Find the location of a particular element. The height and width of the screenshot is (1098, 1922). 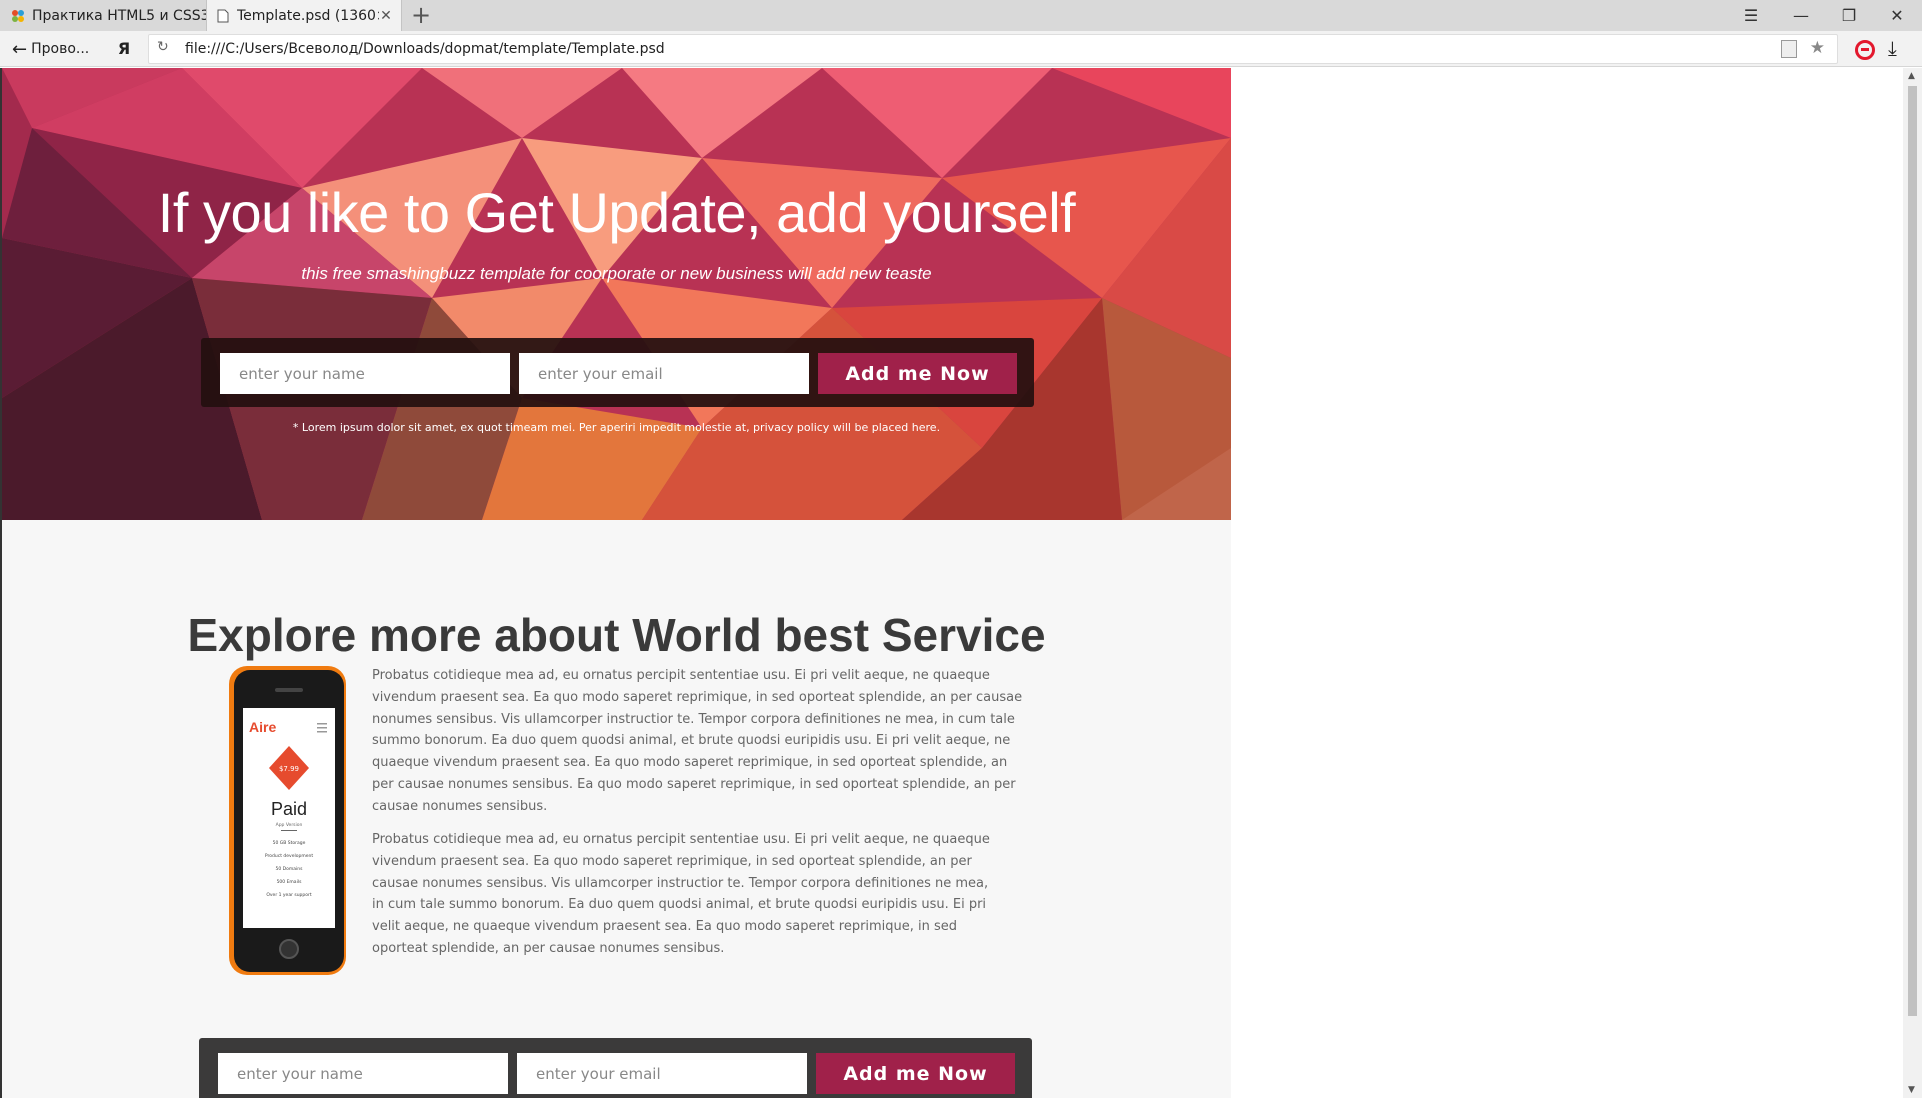

close-window-button: ✕ is located at coordinates (1897, 15).